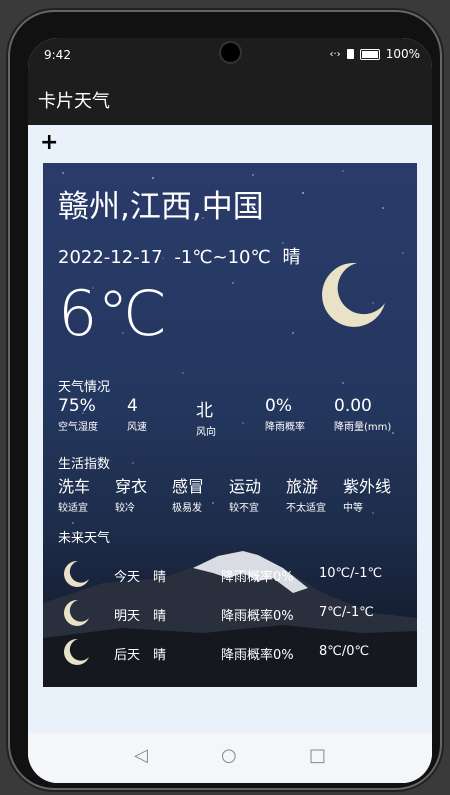 Image resolution: width=450 pixels, height=795 pixels. I want to click on life-label: 较不宜, so click(244, 508).